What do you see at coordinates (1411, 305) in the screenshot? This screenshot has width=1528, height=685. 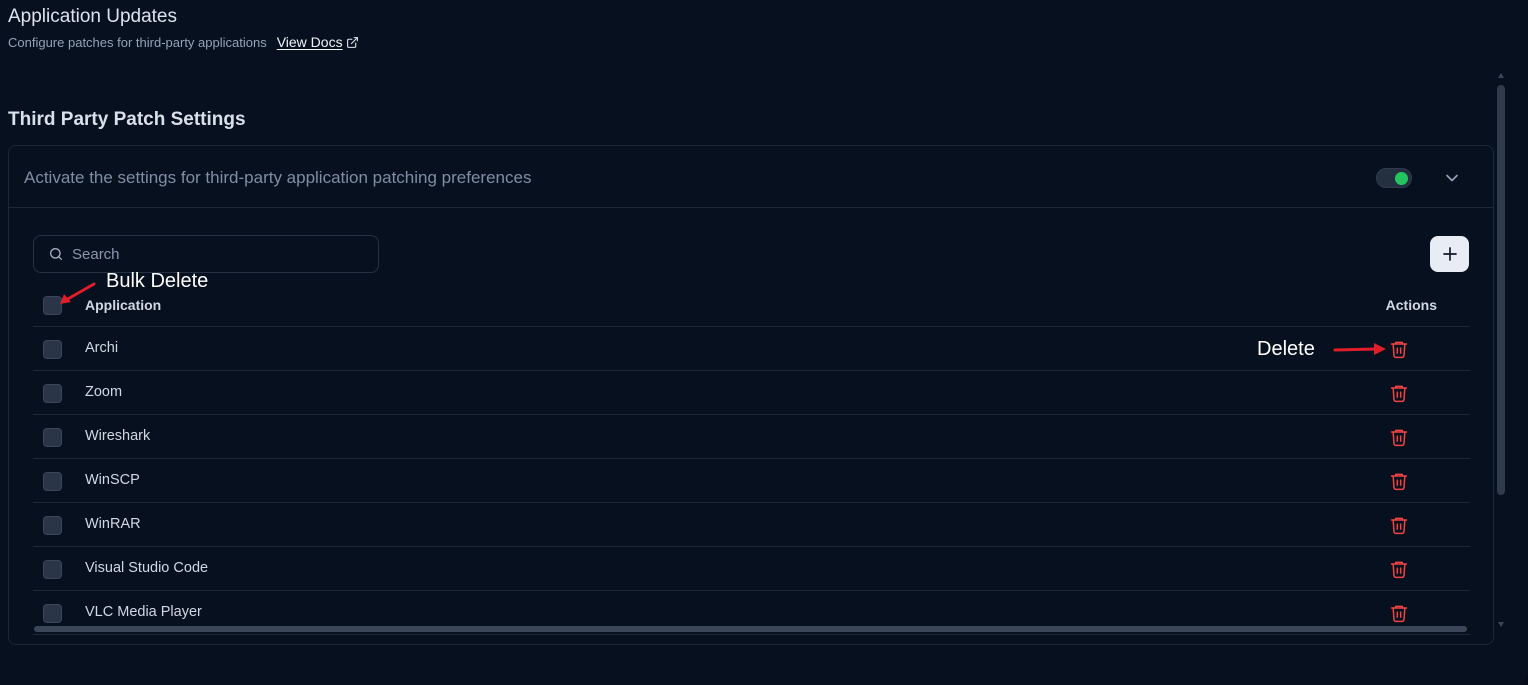 I see `column-header-actions: Actions` at bounding box center [1411, 305].